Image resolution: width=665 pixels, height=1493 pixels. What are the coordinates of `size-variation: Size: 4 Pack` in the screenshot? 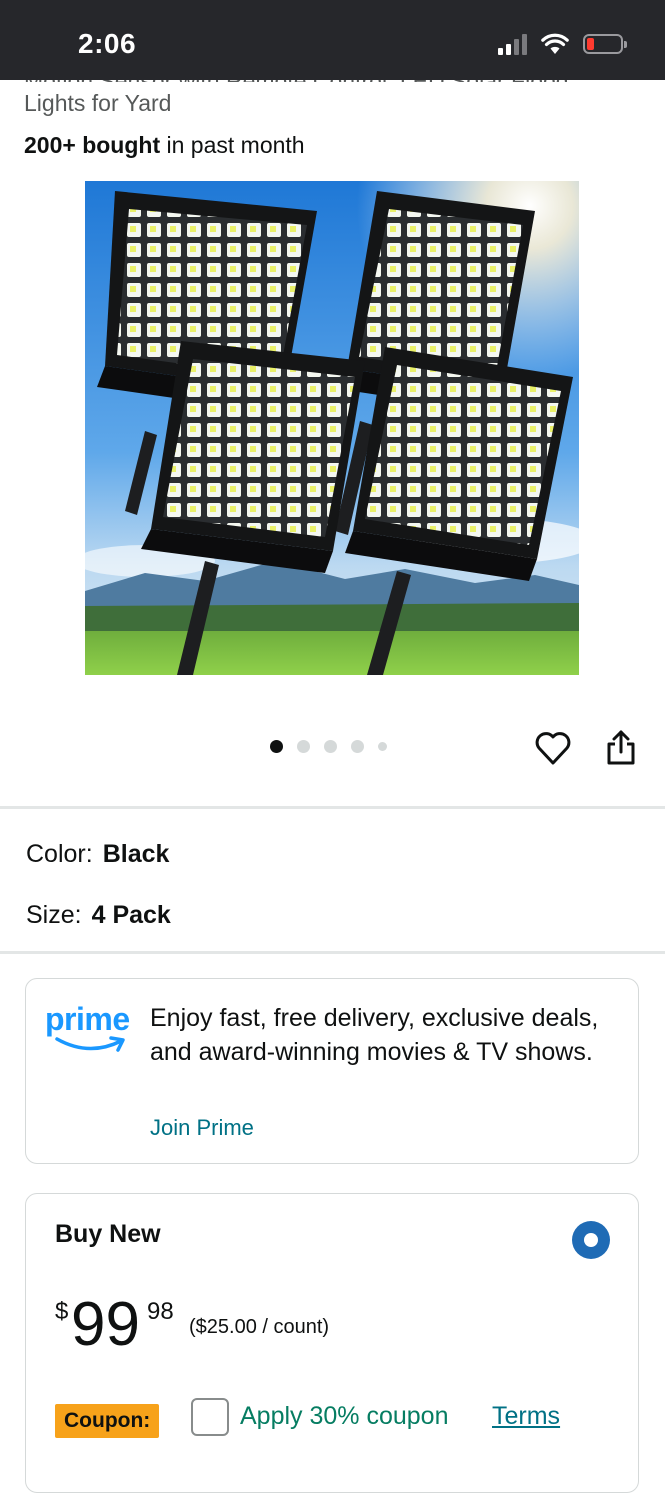 It's located at (98, 915).